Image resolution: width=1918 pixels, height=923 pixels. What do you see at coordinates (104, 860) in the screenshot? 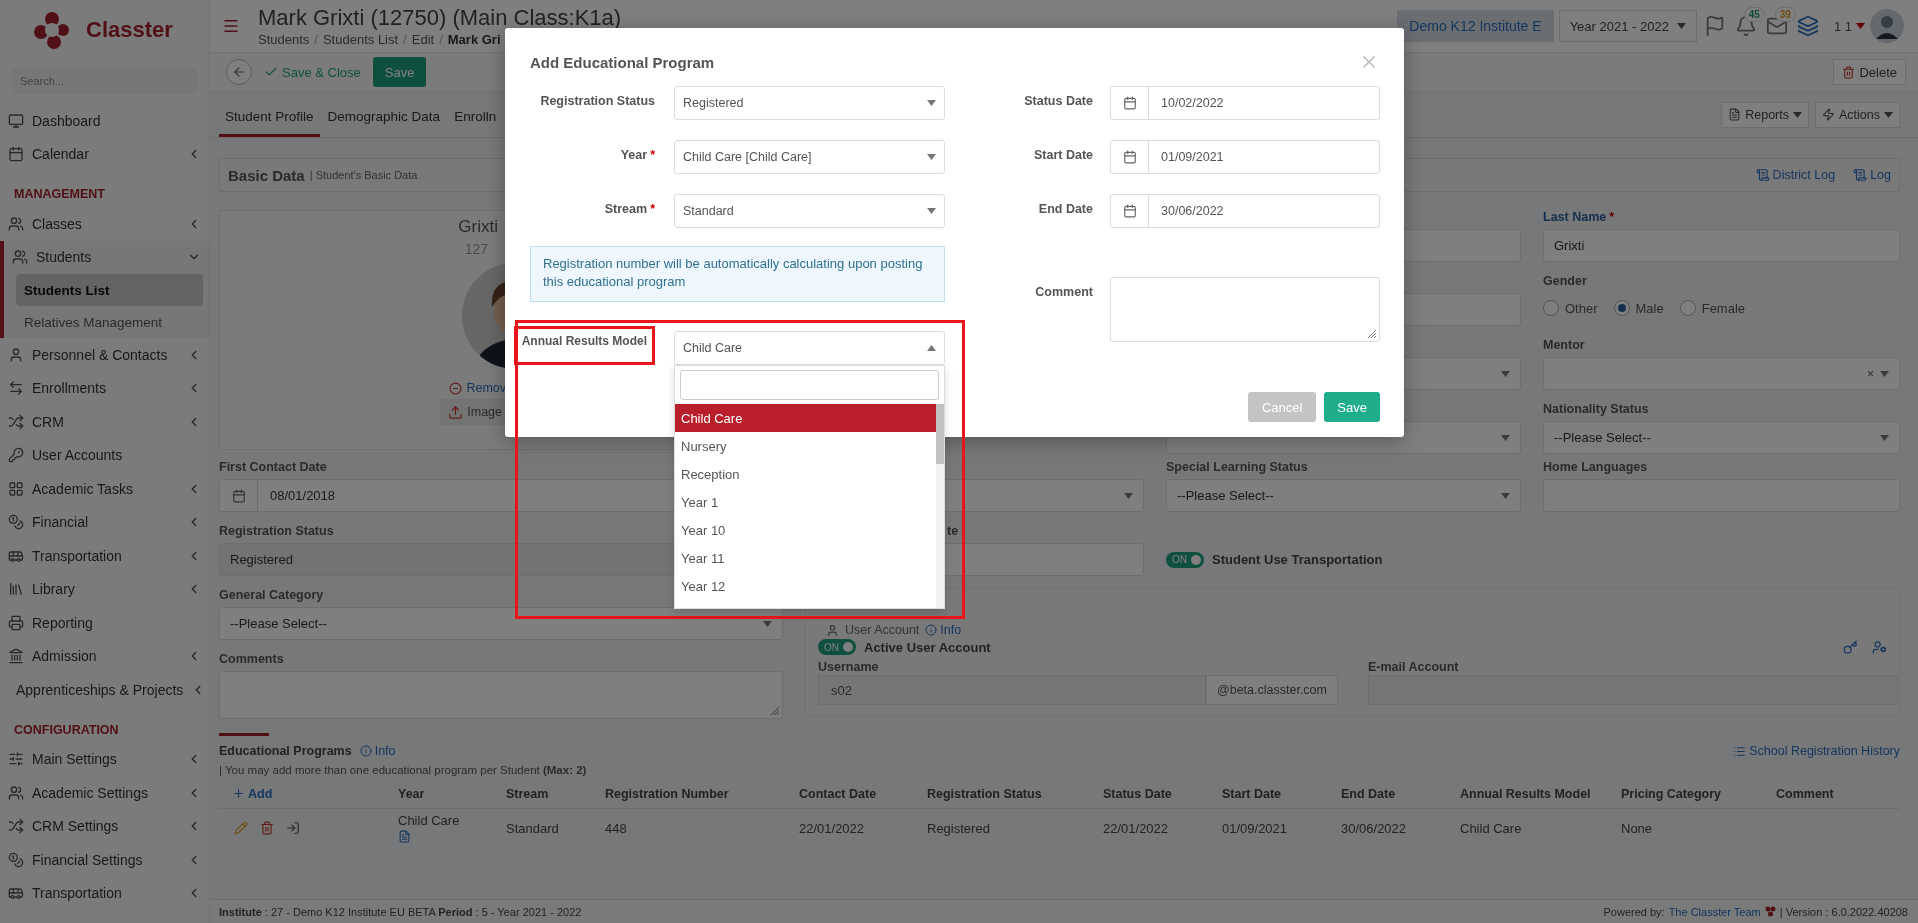
I see `nav-item: Financial Settings` at bounding box center [104, 860].